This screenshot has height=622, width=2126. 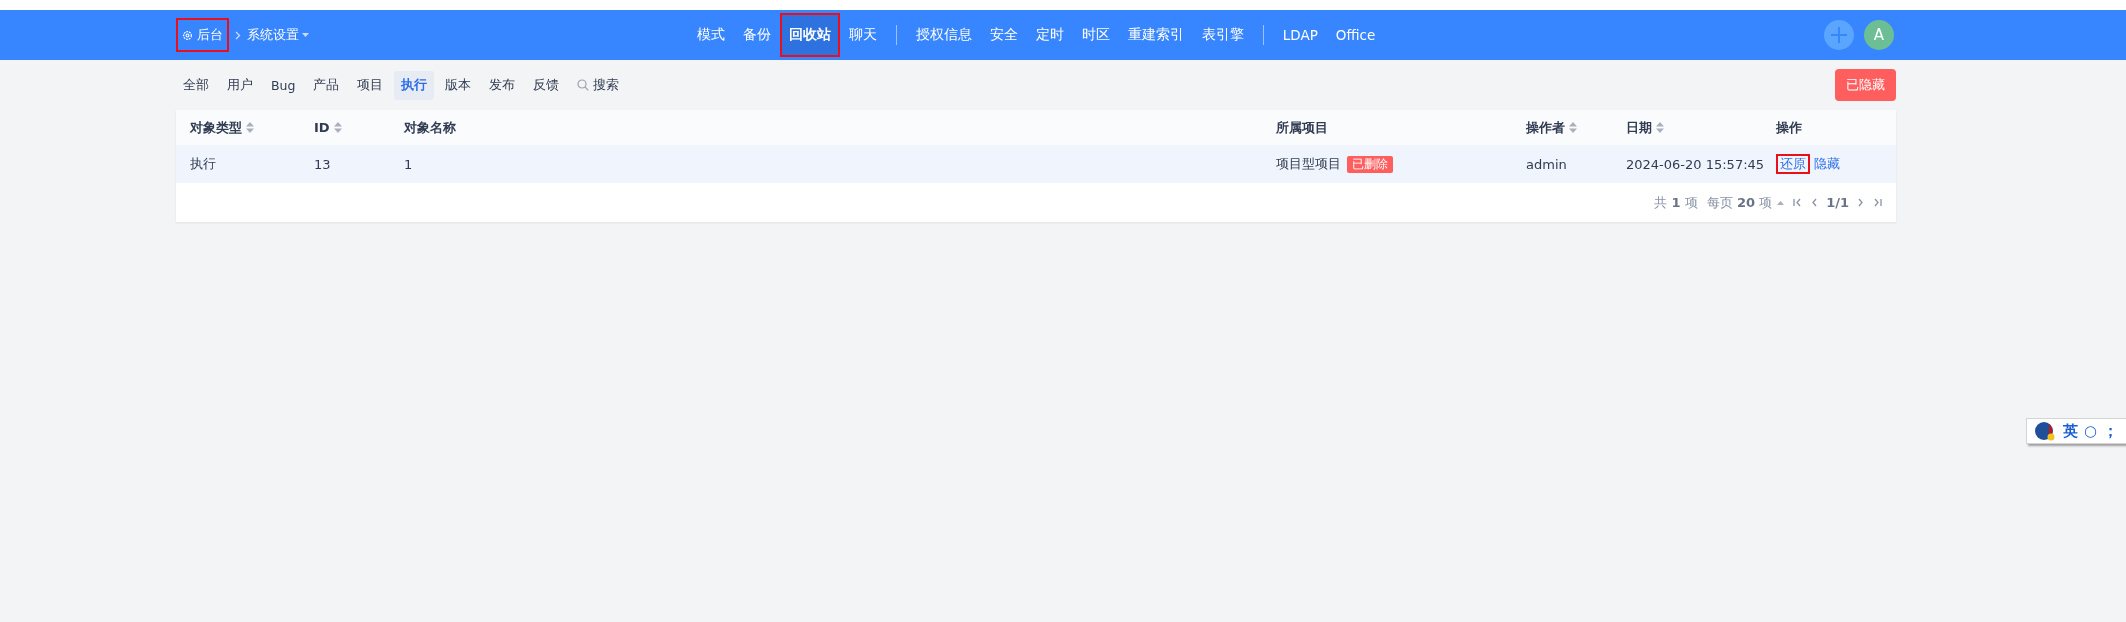 I want to click on table-cell: 项目型项目, so click(x=1308, y=164).